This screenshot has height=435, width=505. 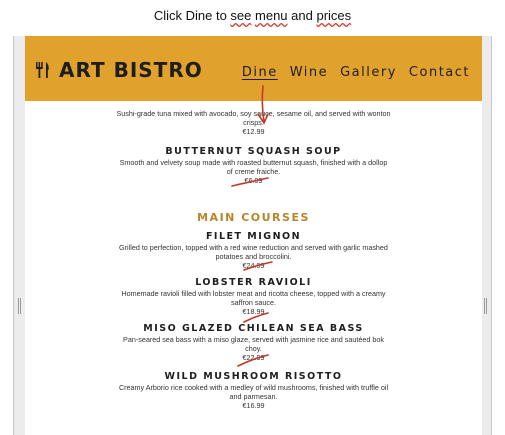 What do you see at coordinates (334, 15) in the screenshot?
I see `instruction-word-prices: prices` at bounding box center [334, 15].